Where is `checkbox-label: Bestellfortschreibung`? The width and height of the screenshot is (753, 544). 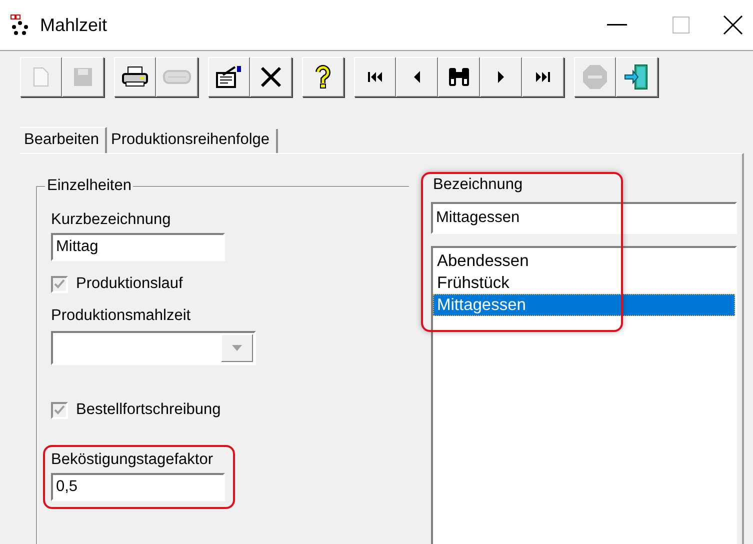
checkbox-label: Bestellfortschreibung is located at coordinates (148, 410).